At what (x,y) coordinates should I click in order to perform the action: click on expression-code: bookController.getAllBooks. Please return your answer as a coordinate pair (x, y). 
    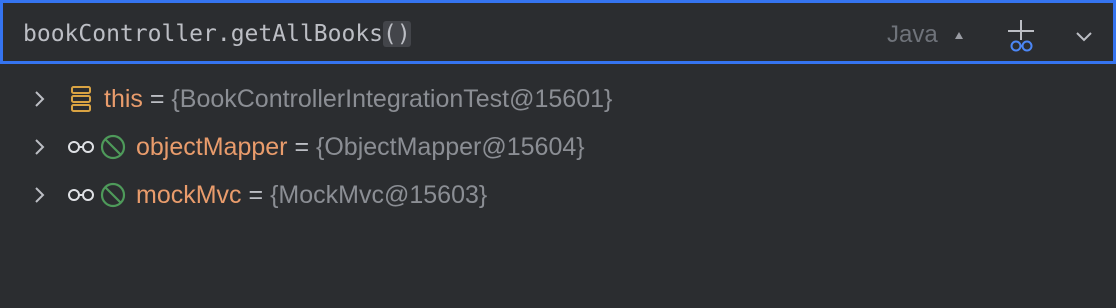
    Looking at the image, I should click on (203, 34).